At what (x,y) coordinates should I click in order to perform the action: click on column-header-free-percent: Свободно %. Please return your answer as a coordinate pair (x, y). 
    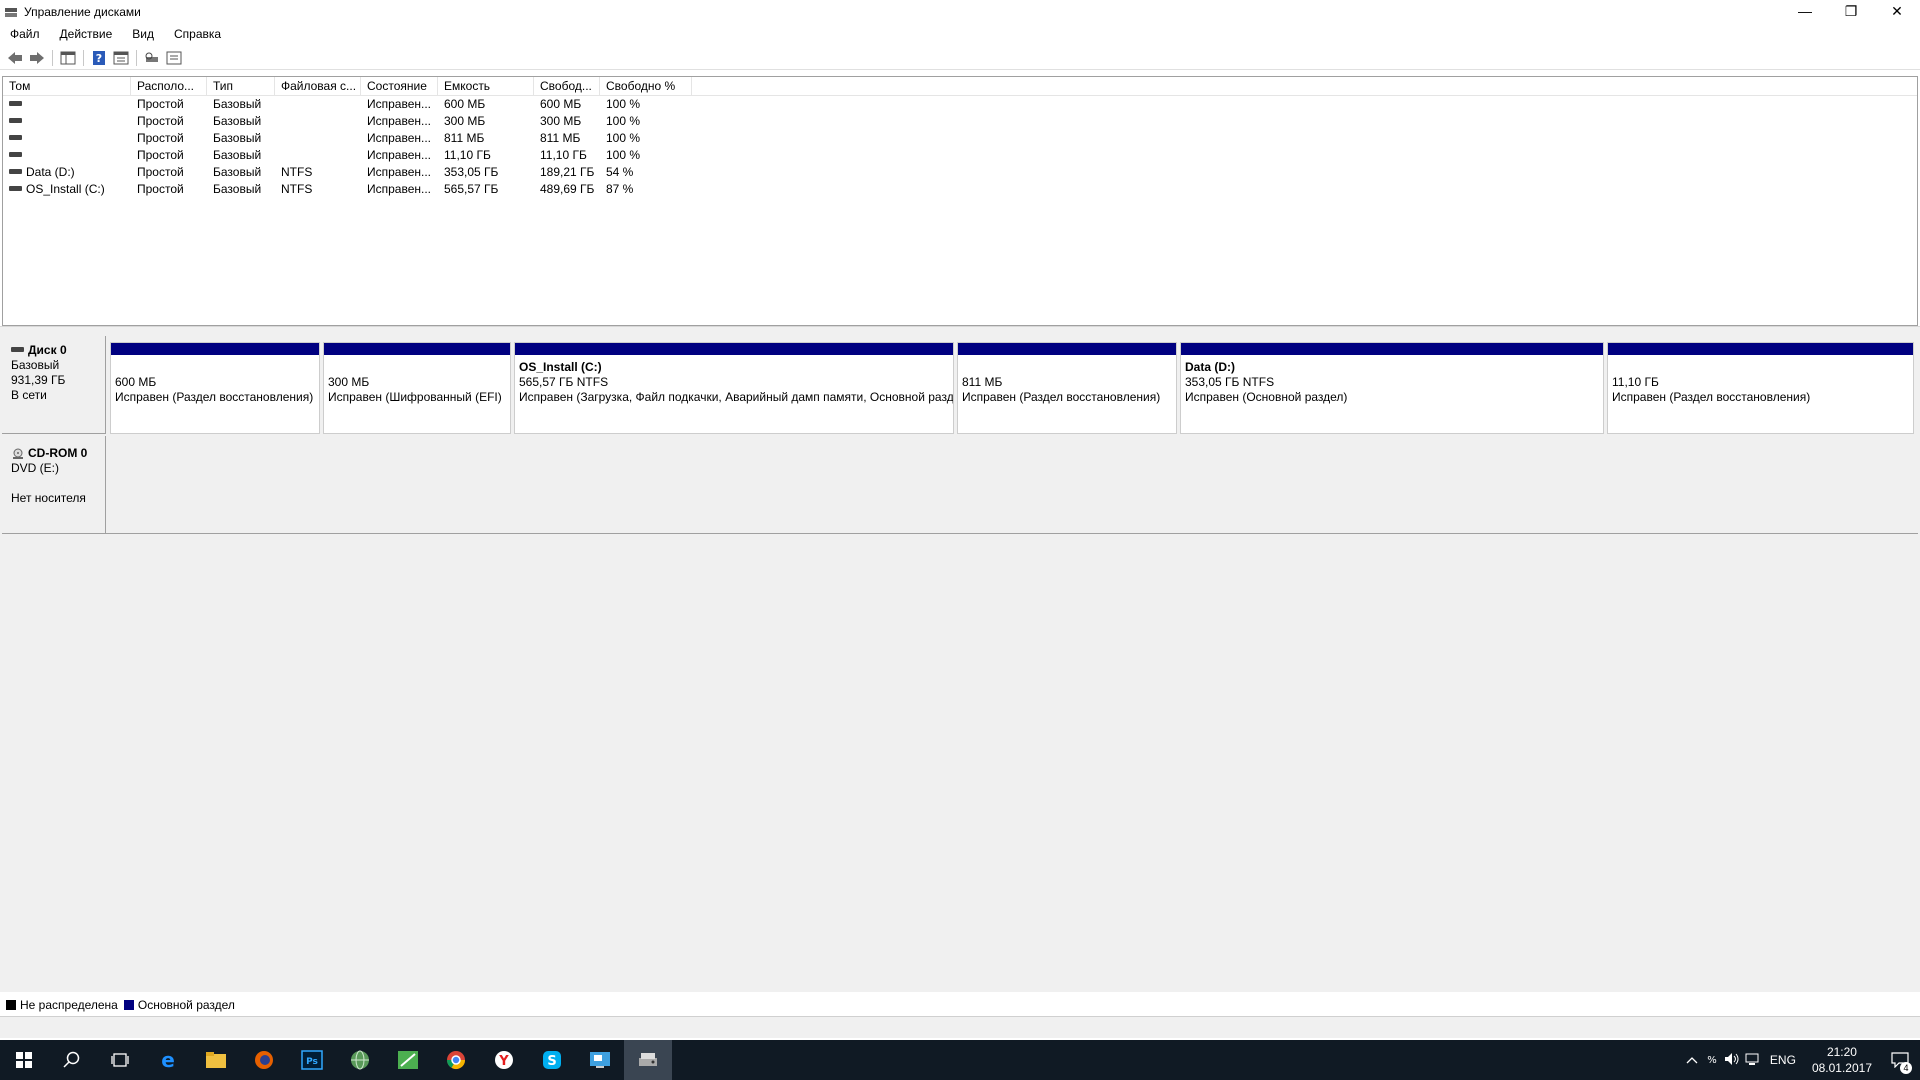
    Looking at the image, I should click on (646, 86).